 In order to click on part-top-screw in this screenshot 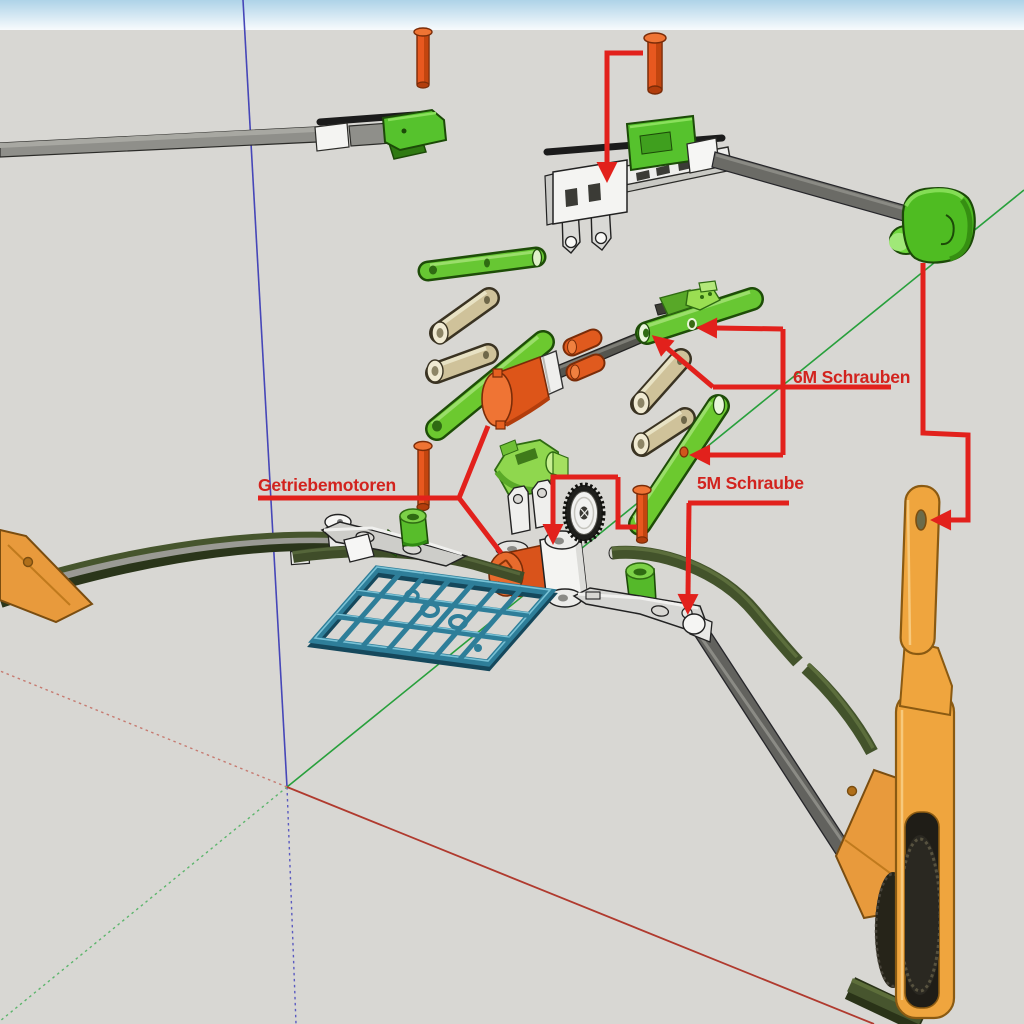, I will do `click(655, 63)`.